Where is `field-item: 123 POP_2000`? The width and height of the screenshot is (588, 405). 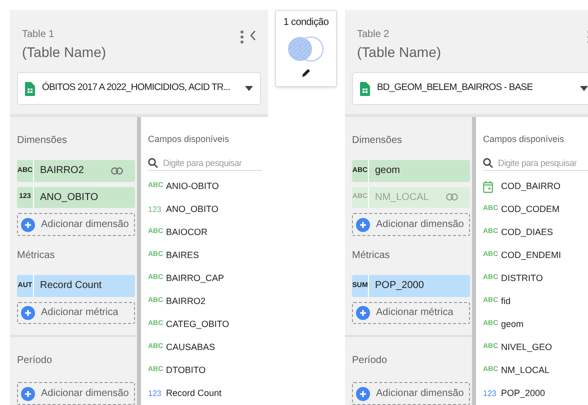 field-item: 123 POP_2000 is located at coordinates (535, 393).